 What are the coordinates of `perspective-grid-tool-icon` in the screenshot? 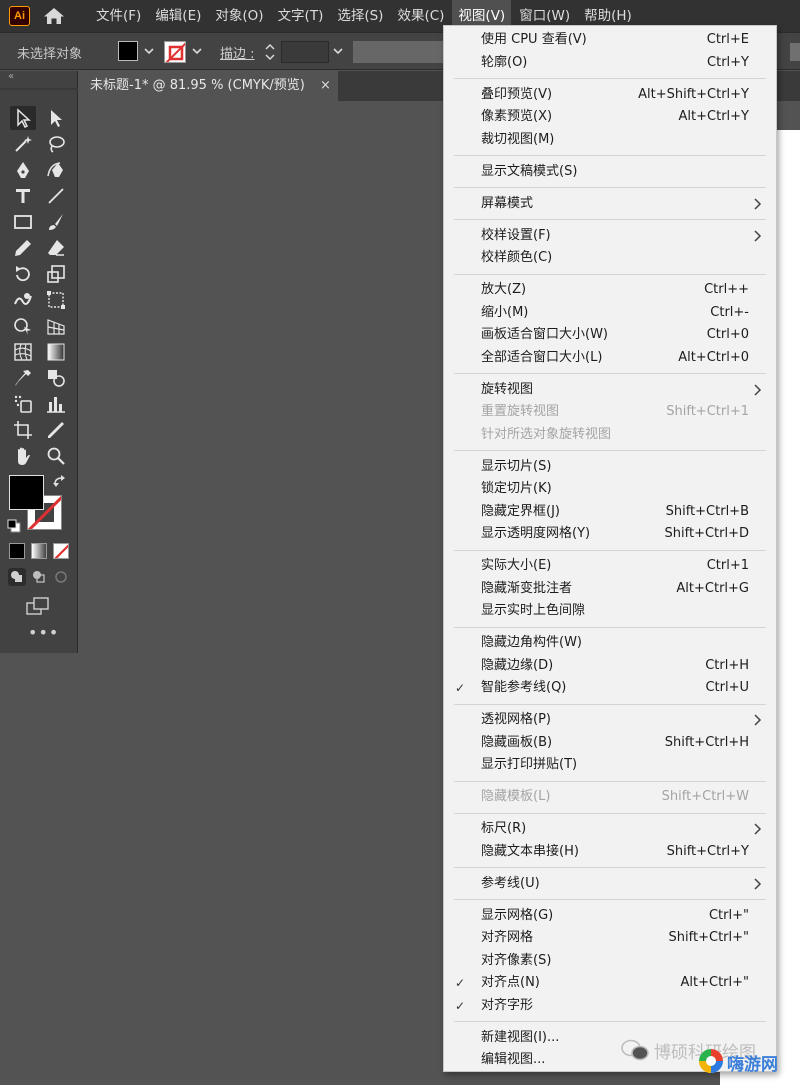 It's located at (56, 326).